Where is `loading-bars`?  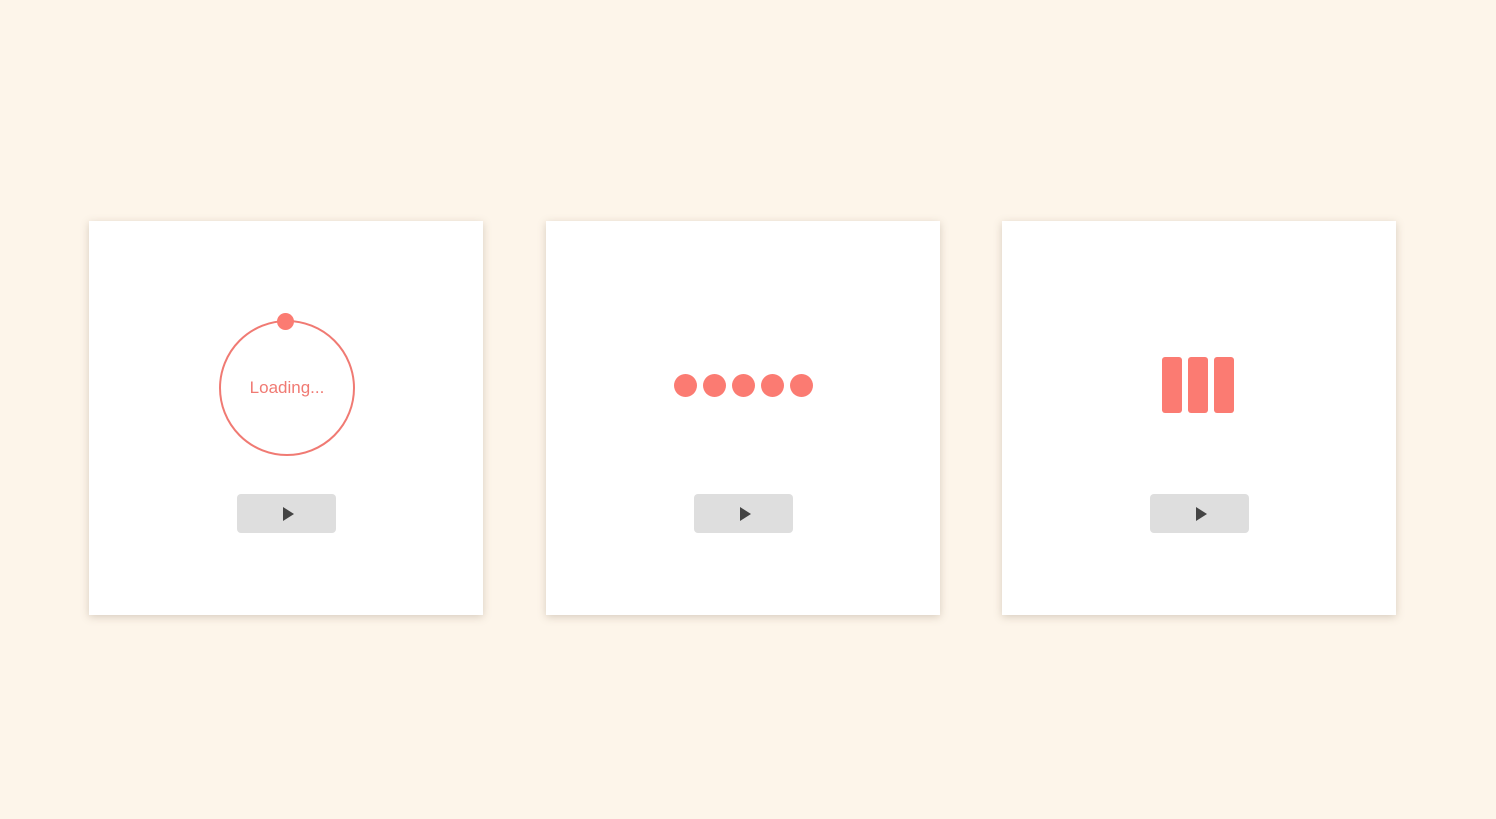
loading-bars is located at coordinates (1198, 385).